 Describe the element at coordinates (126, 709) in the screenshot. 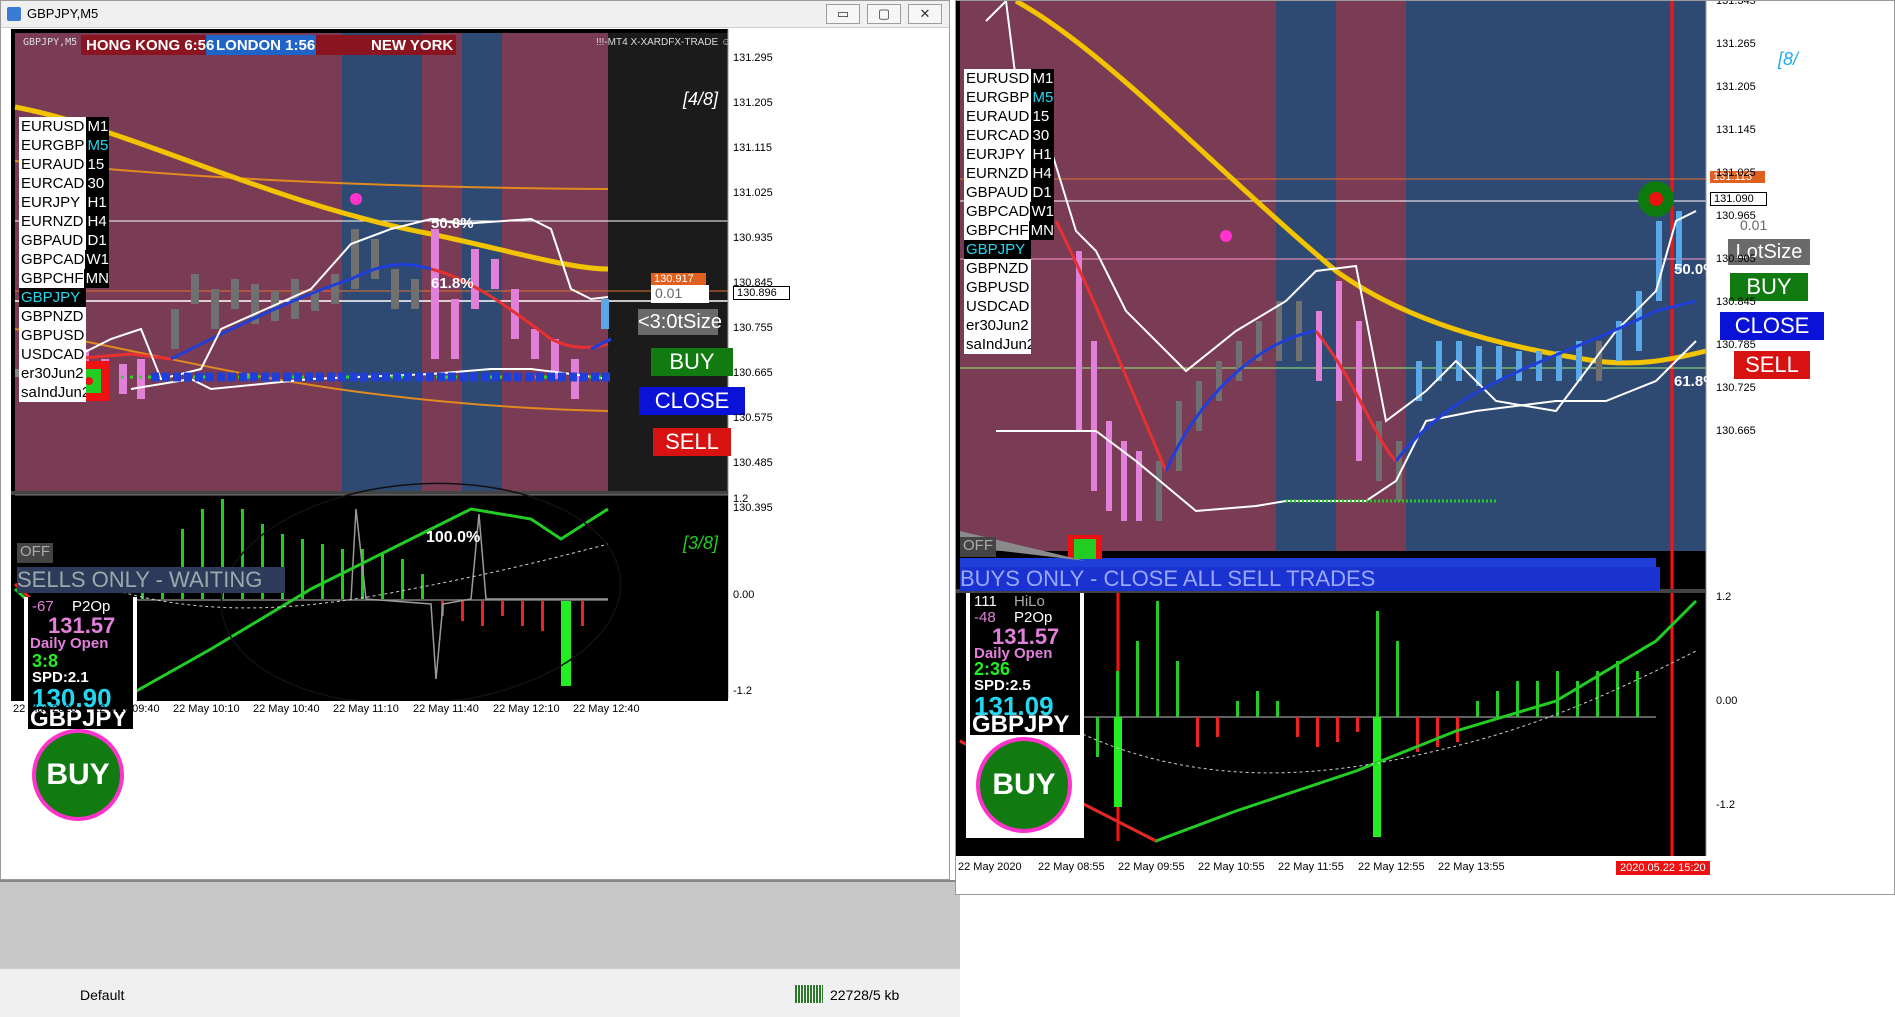

I see `axis-tick-label: 22 May 09:40` at that location.